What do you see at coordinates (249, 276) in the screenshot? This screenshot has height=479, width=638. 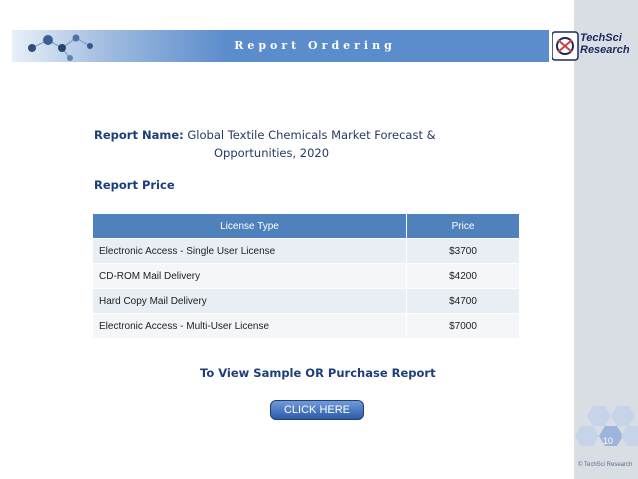 I see `license-type-cell: CD-ROM Mail Delivery` at bounding box center [249, 276].